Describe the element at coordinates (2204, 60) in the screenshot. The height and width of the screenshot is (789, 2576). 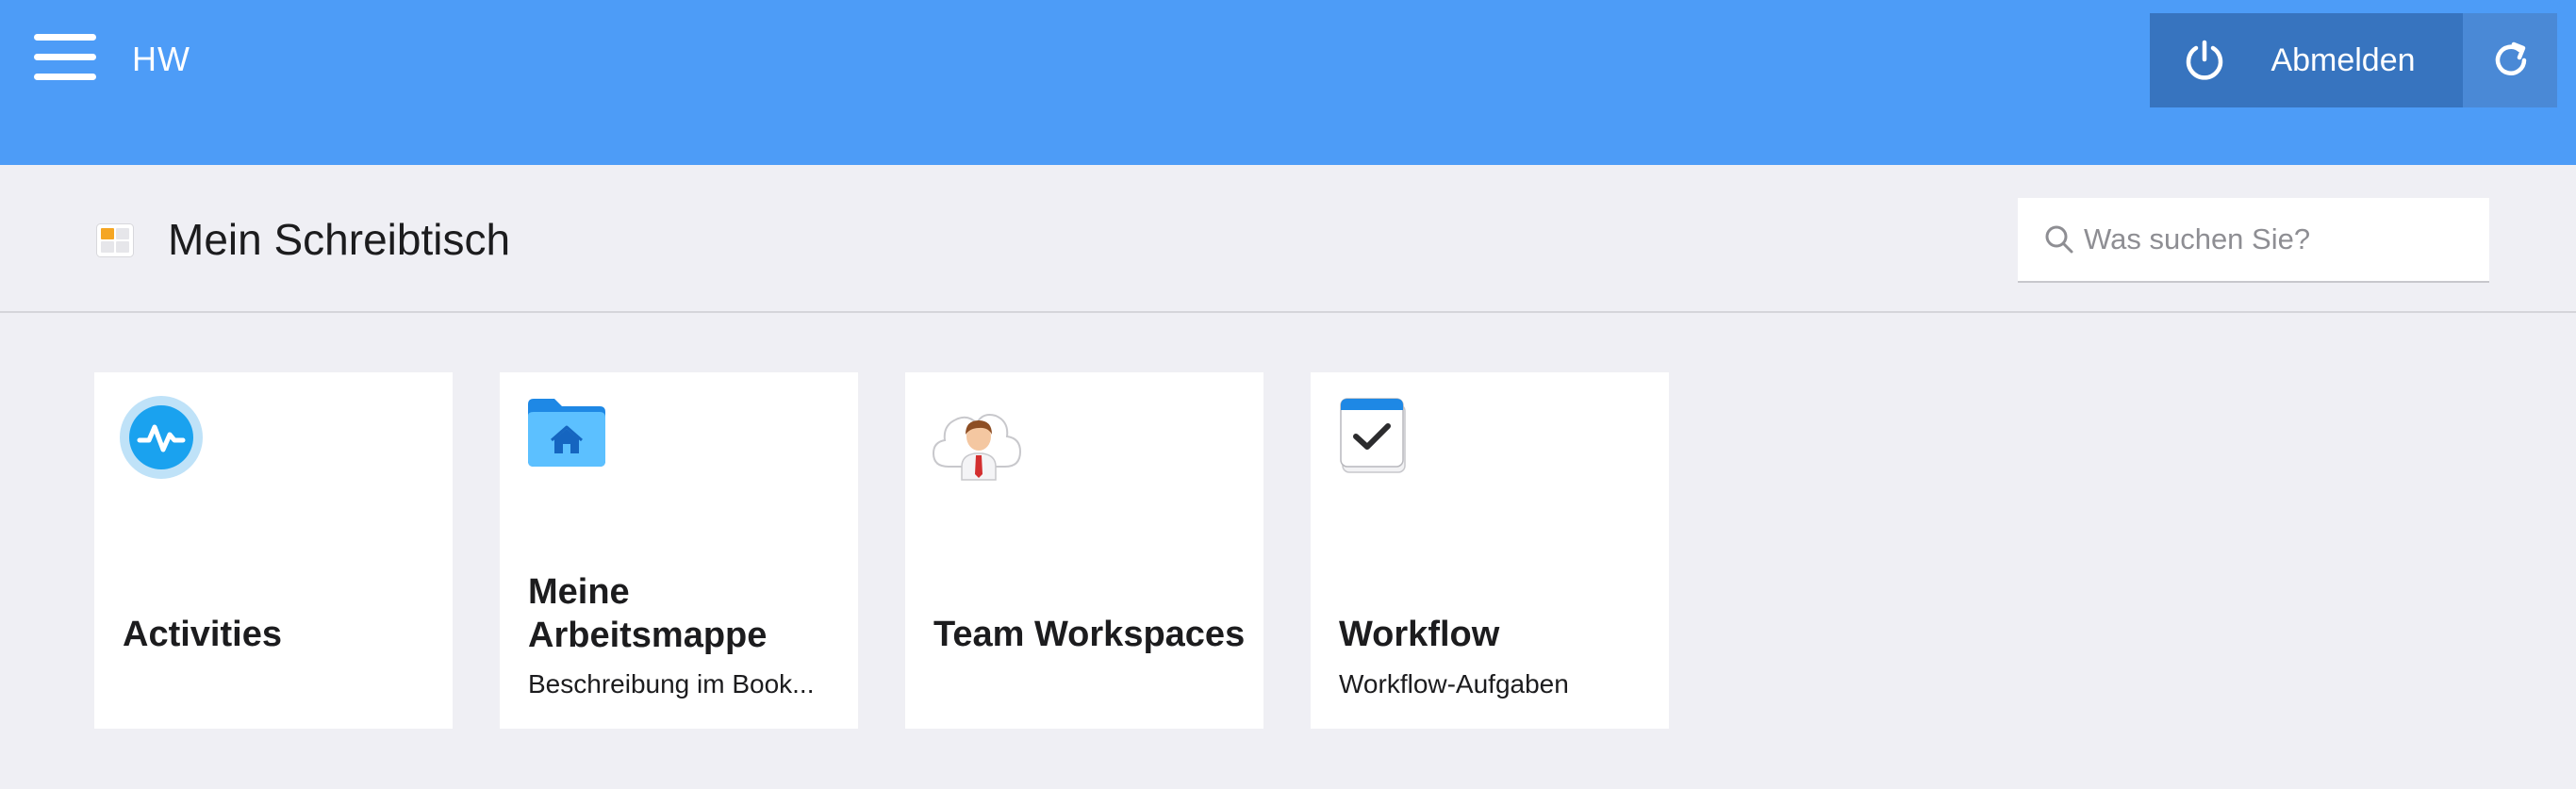
I see `power-icon` at that location.